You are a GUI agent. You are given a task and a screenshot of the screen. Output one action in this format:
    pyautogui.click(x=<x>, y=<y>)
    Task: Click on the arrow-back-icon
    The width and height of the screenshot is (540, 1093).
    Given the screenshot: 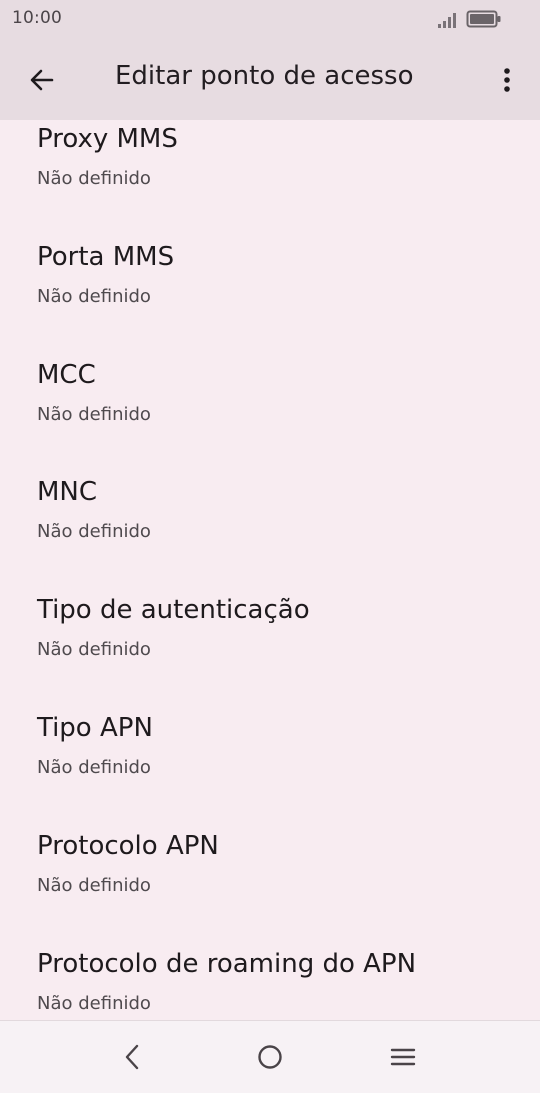 What is the action you would take?
    pyautogui.click(x=42, y=80)
    